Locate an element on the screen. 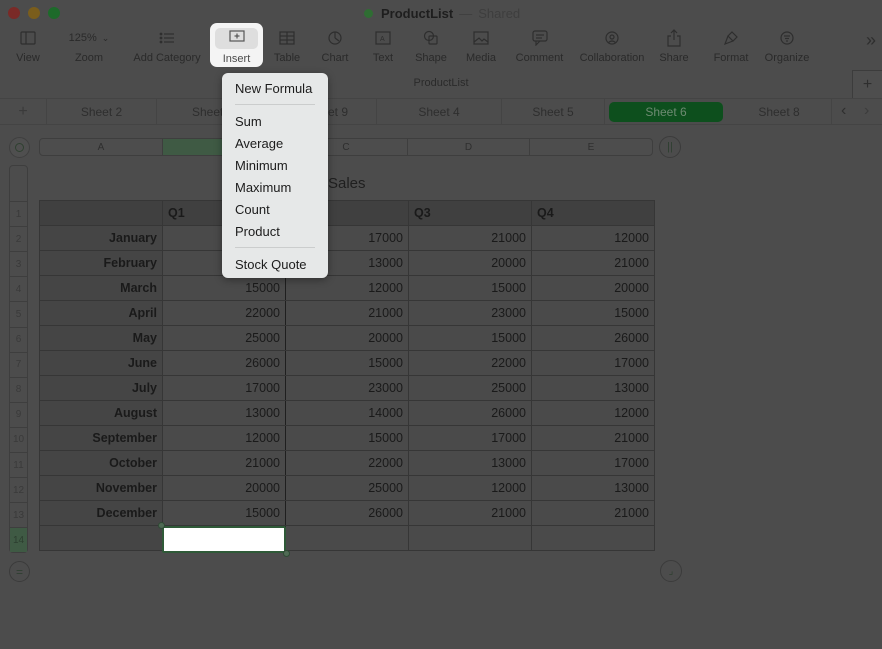  value-cell-q1: 13000 is located at coordinates (224, 413).